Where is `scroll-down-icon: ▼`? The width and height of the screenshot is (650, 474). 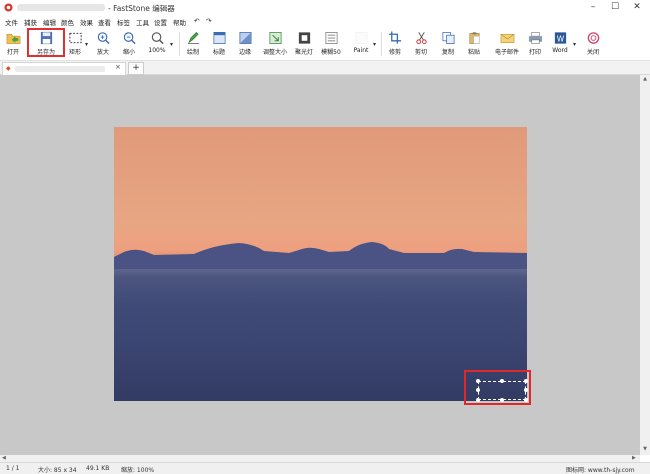
scroll-down-icon: ▼ is located at coordinates (645, 450).